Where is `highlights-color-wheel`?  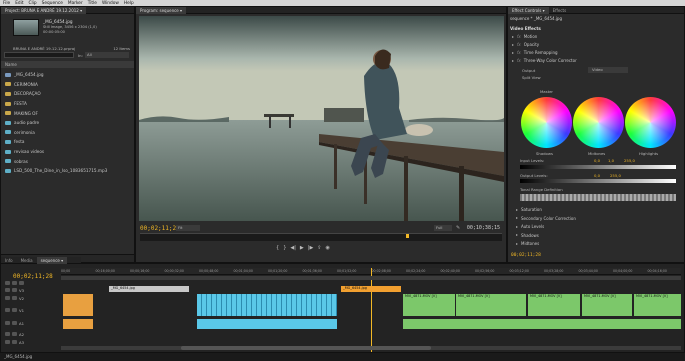 highlights-color-wheel is located at coordinates (650, 122).